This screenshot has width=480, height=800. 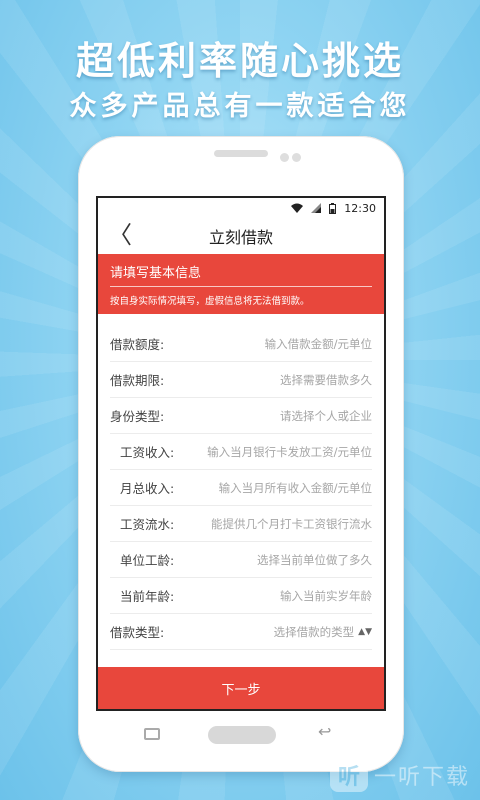 What do you see at coordinates (316, 208) in the screenshot?
I see `signal-icon` at bounding box center [316, 208].